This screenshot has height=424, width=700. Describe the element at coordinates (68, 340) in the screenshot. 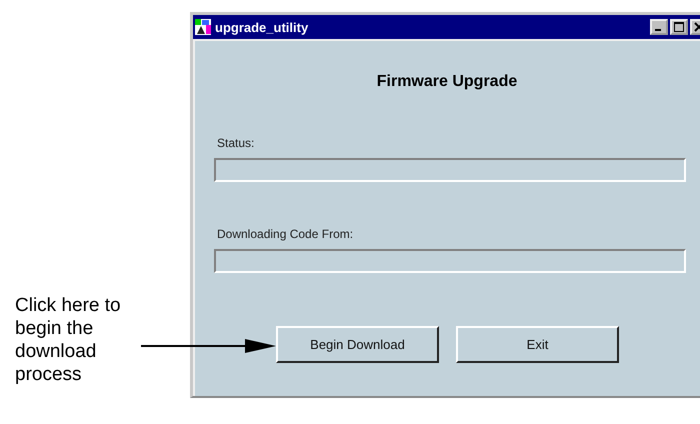

I see `callout-text: Click here to begin the download process` at that location.